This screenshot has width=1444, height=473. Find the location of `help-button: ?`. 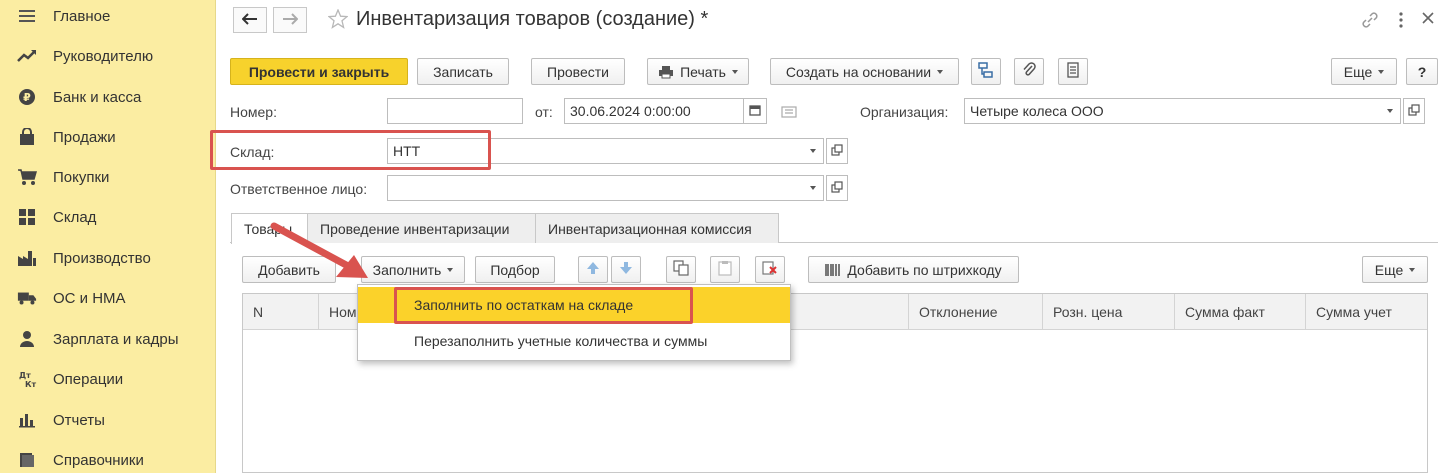

help-button: ? is located at coordinates (1422, 71).